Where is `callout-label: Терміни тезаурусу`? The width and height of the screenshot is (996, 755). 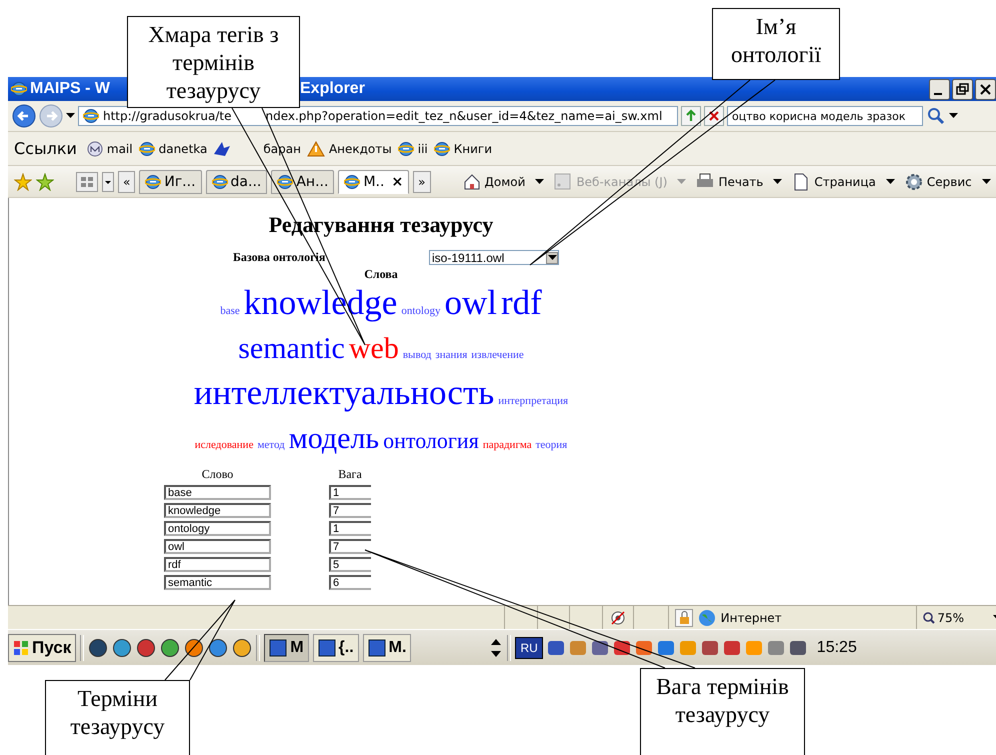
callout-label: Терміни тезаурусу is located at coordinates (117, 717).